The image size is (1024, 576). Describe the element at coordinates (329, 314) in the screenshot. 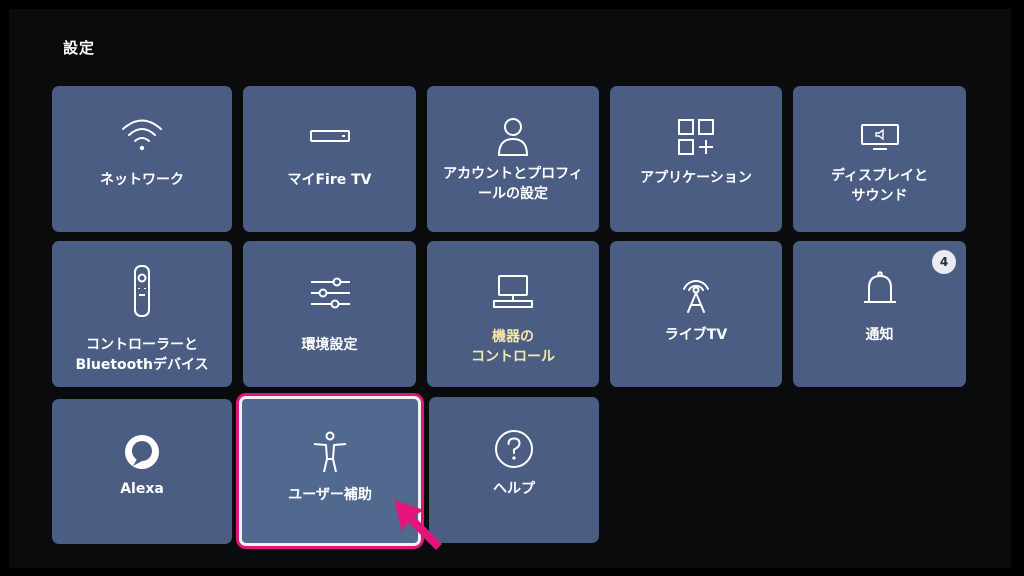

I see `tile-preferences: 環境設定` at that location.